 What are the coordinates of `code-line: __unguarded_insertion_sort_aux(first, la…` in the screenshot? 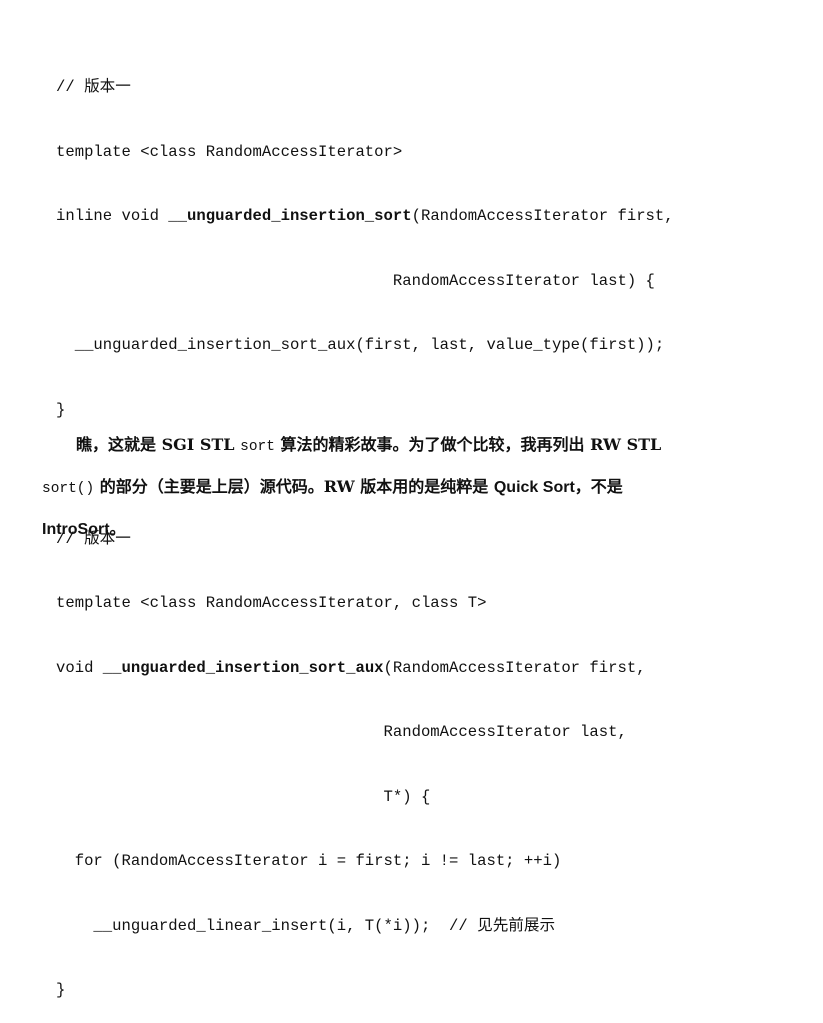 It's located at (360, 345).